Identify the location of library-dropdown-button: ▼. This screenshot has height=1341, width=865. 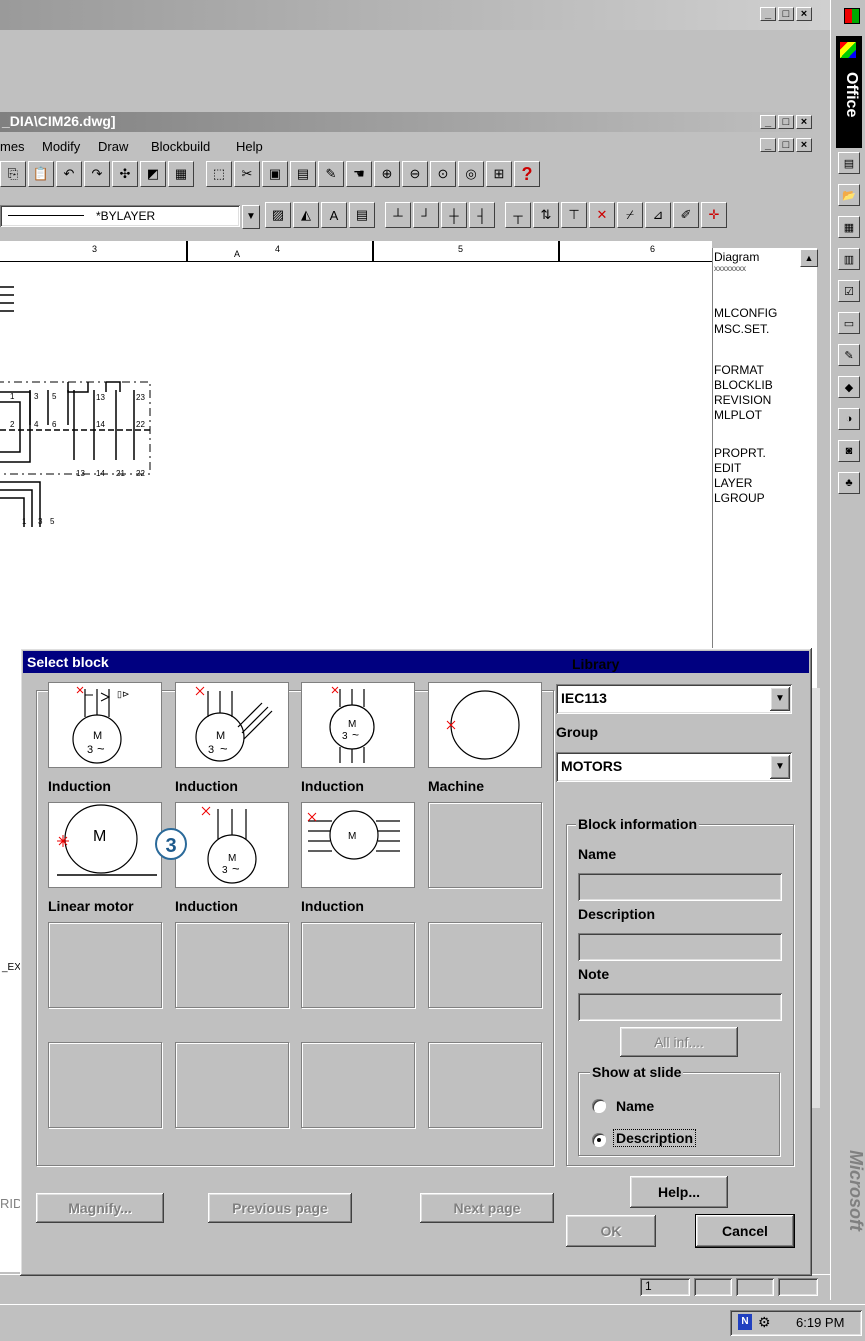
(780, 699).